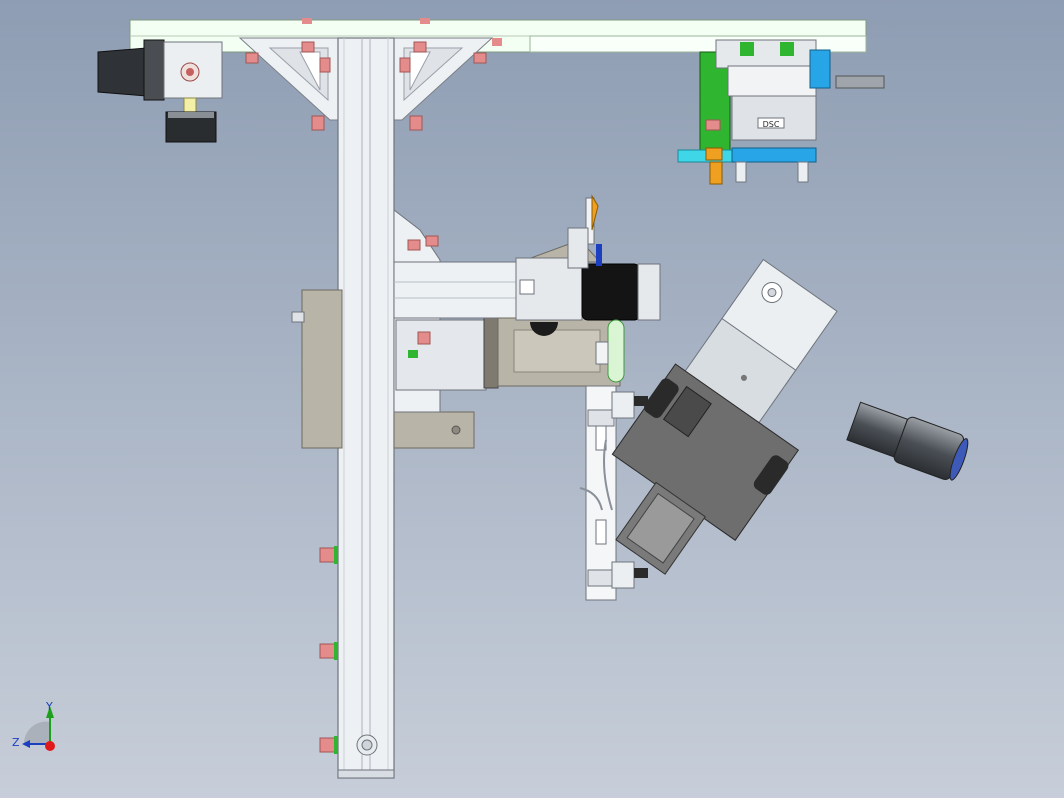 The image size is (1064, 798). What do you see at coordinates (771, 124) in the screenshot?
I see `cylinder-label: DSC` at bounding box center [771, 124].